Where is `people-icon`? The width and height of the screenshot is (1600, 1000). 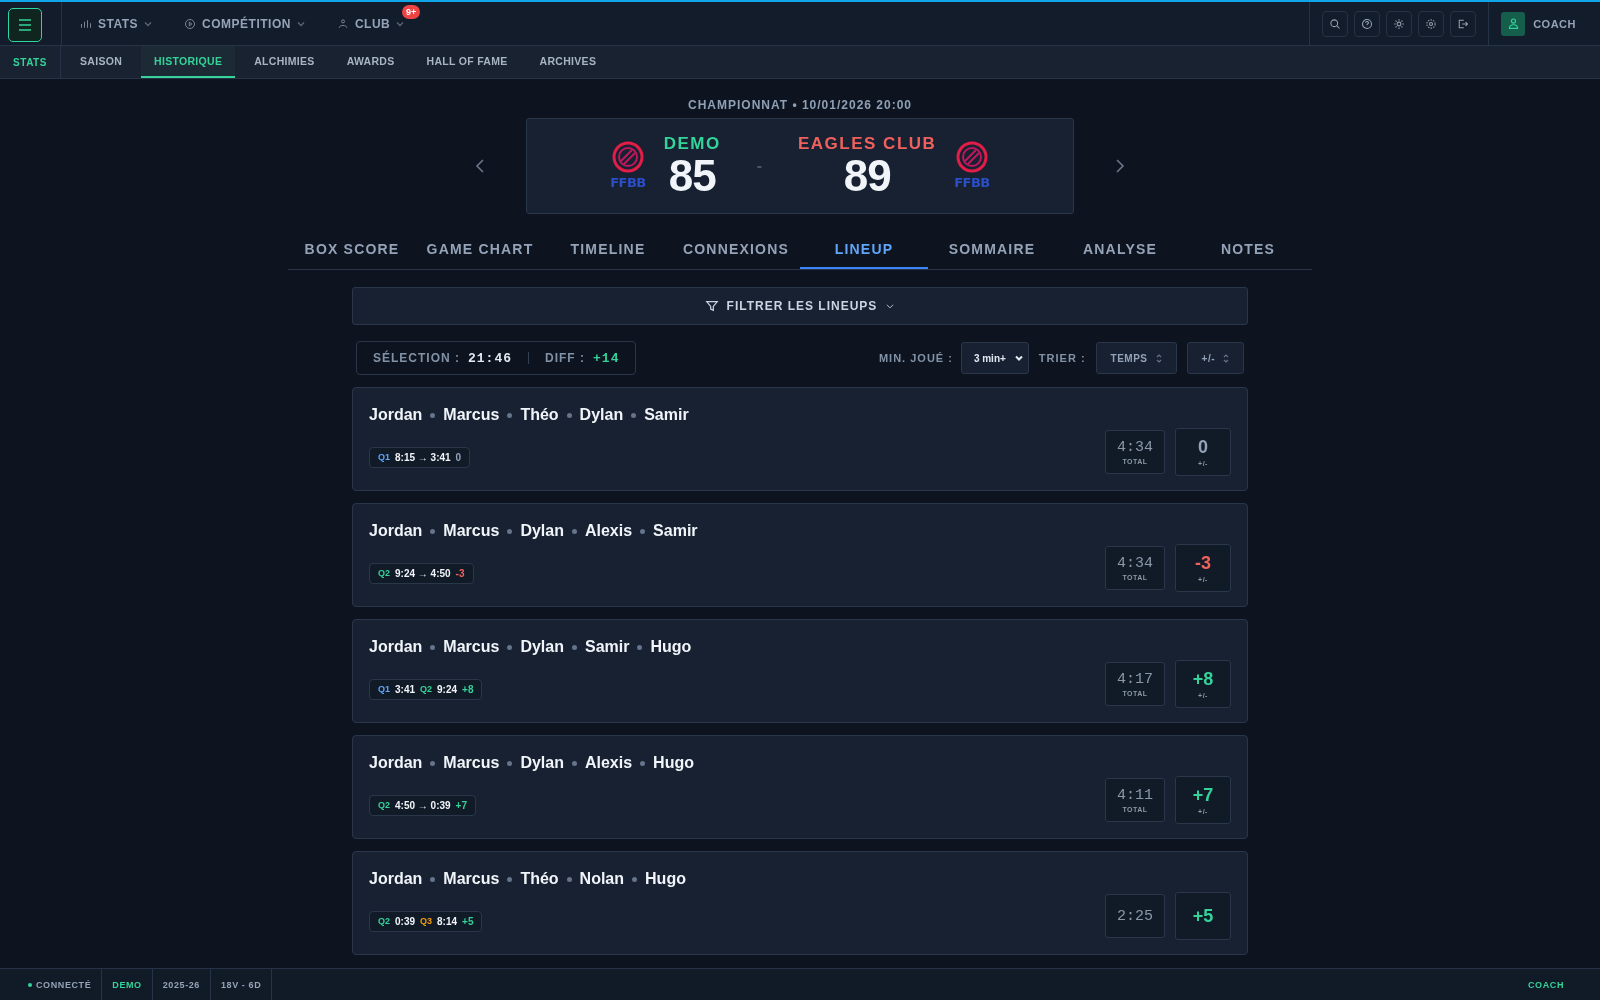 people-icon is located at coordinates (342, 23).